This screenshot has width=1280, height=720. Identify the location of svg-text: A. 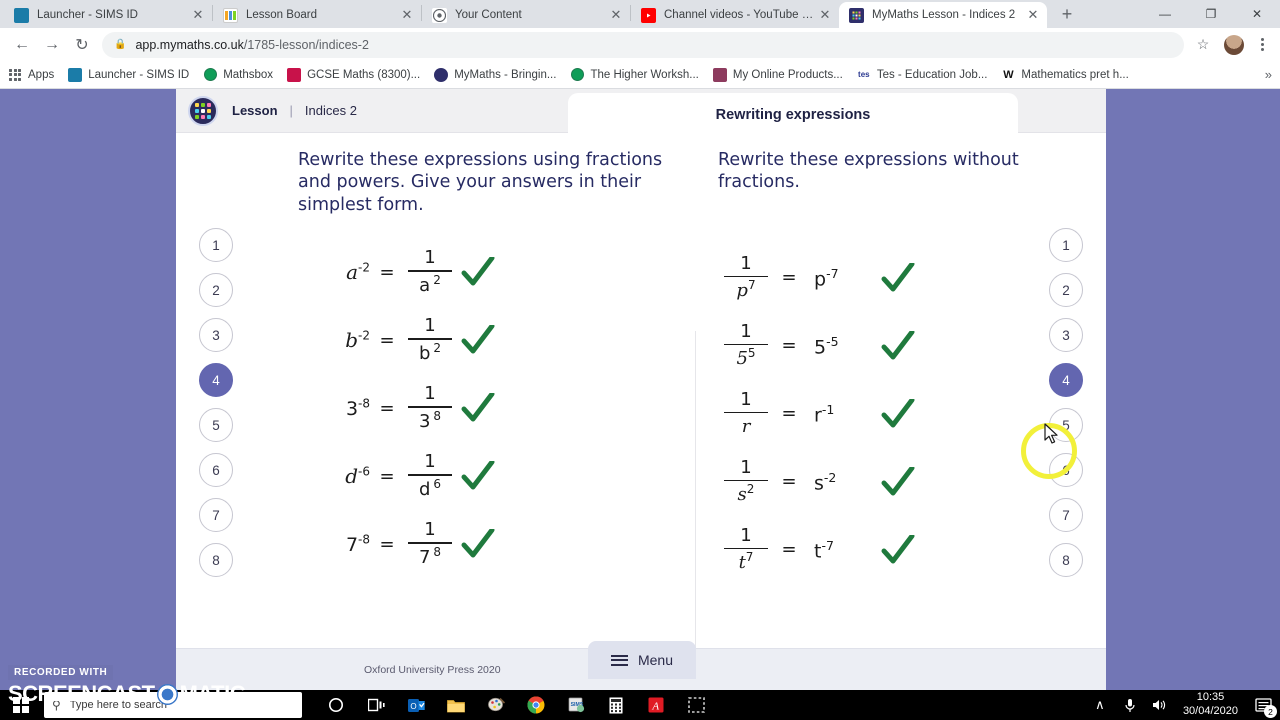
(655, 706).